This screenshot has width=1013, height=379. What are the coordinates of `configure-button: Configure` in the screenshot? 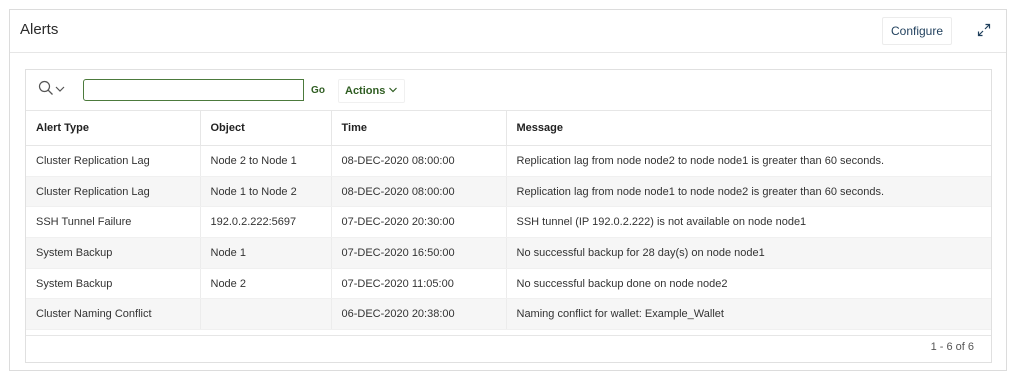 It's located at (917, 31).